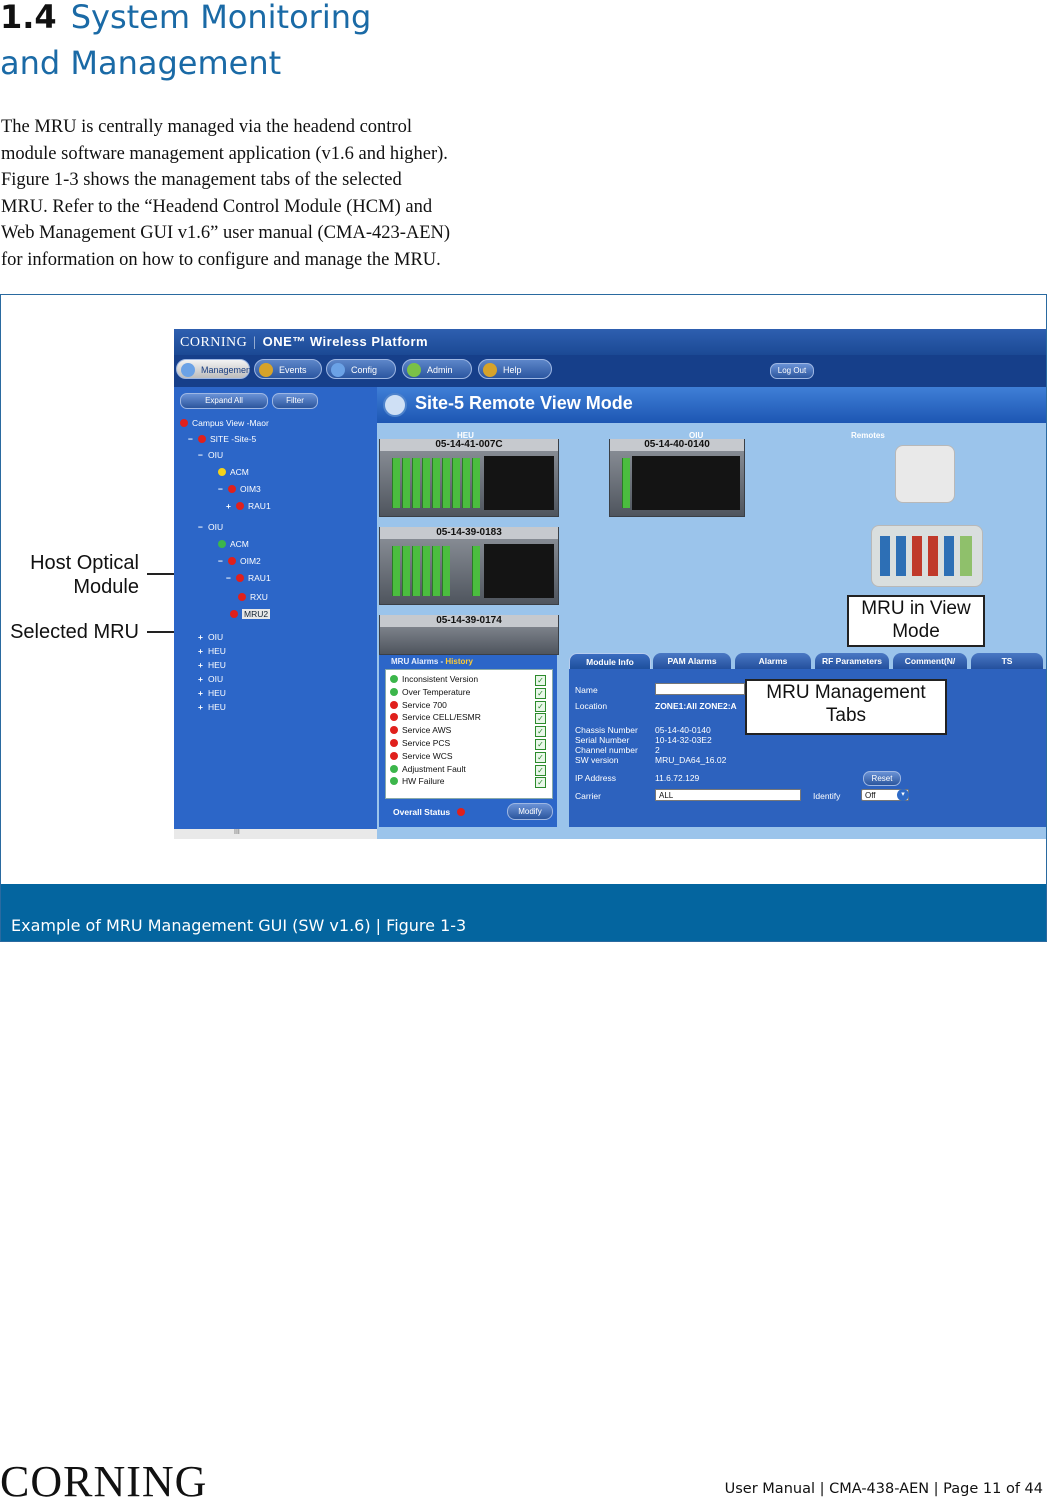 The image size is (1049, 1507). I want to click on alarm-label: Service CELL/ESMR, so click(441, 717).